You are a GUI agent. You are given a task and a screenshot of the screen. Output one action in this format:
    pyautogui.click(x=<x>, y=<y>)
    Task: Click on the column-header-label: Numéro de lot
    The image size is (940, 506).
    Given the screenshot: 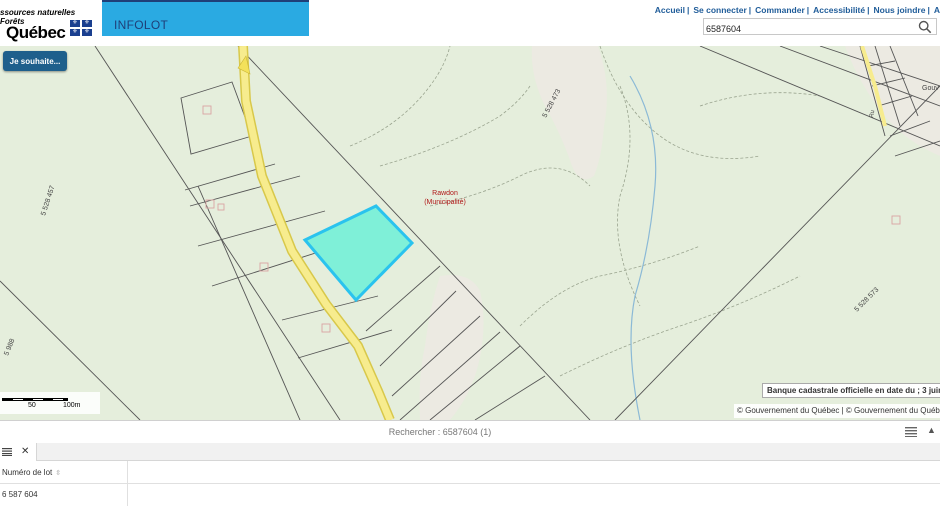 What is the action you would take?
    pyautogui.click(x=27, y=472)
    